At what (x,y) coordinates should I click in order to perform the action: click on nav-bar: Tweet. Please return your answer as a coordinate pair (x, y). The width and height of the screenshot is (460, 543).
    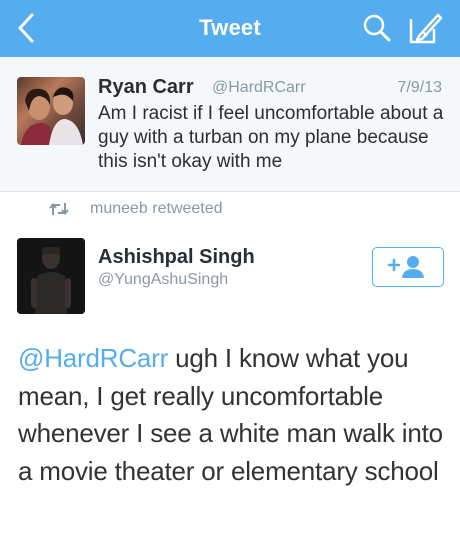
    Looking at the image, I should click on (230, 28).